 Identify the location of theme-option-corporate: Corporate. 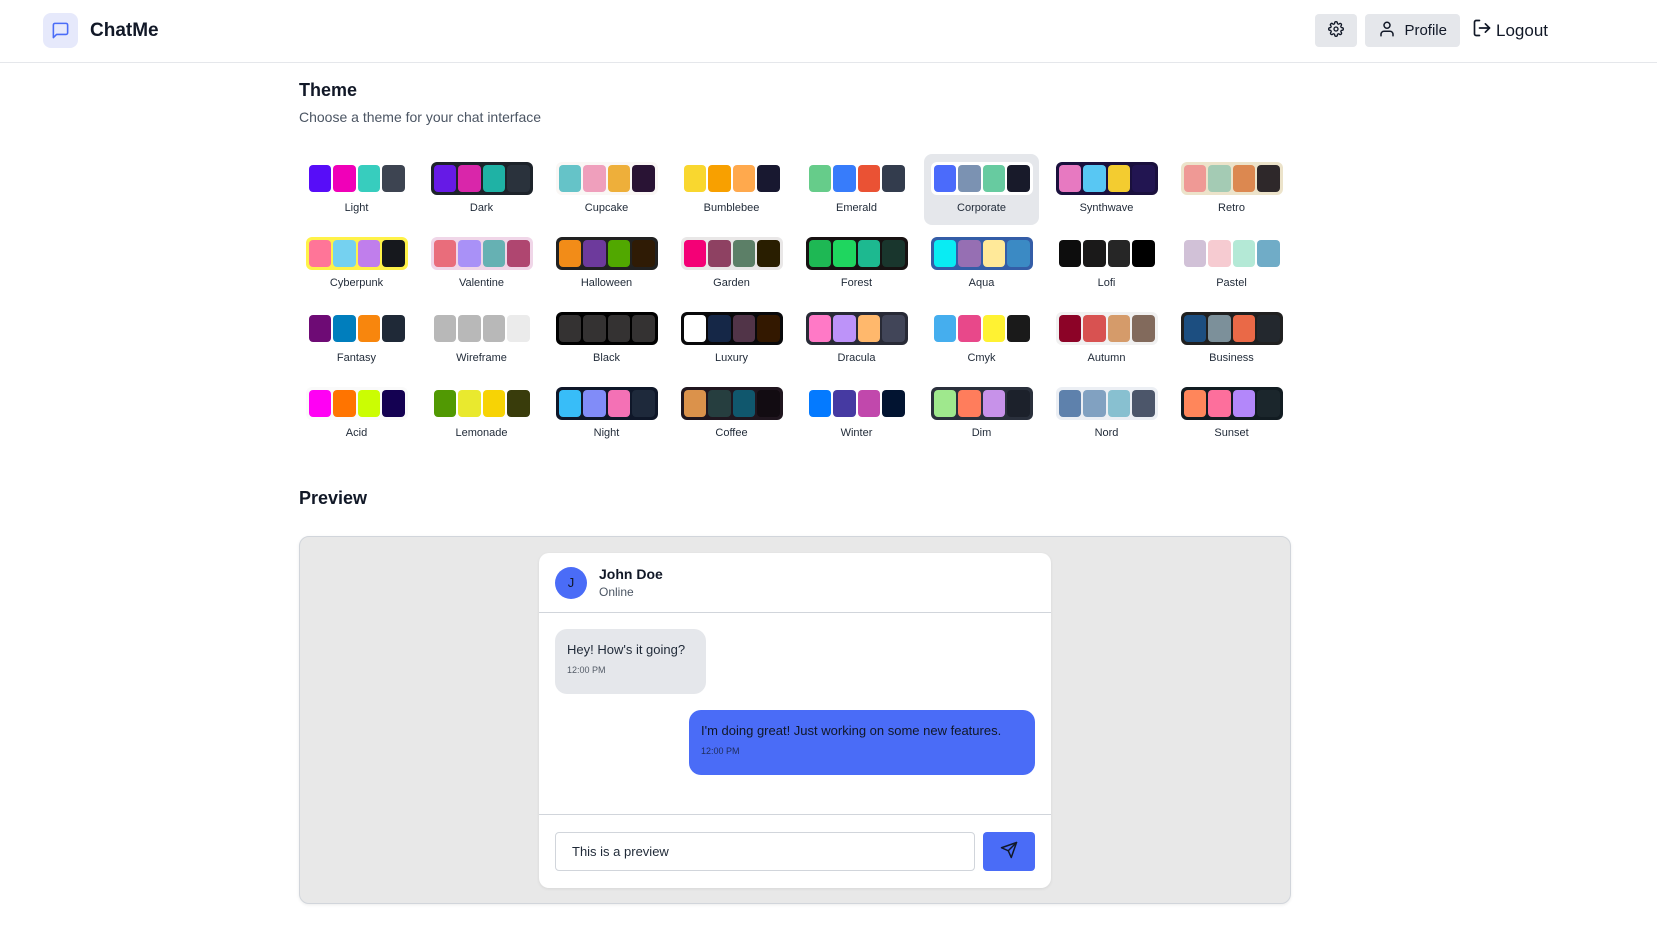
(981, 189).